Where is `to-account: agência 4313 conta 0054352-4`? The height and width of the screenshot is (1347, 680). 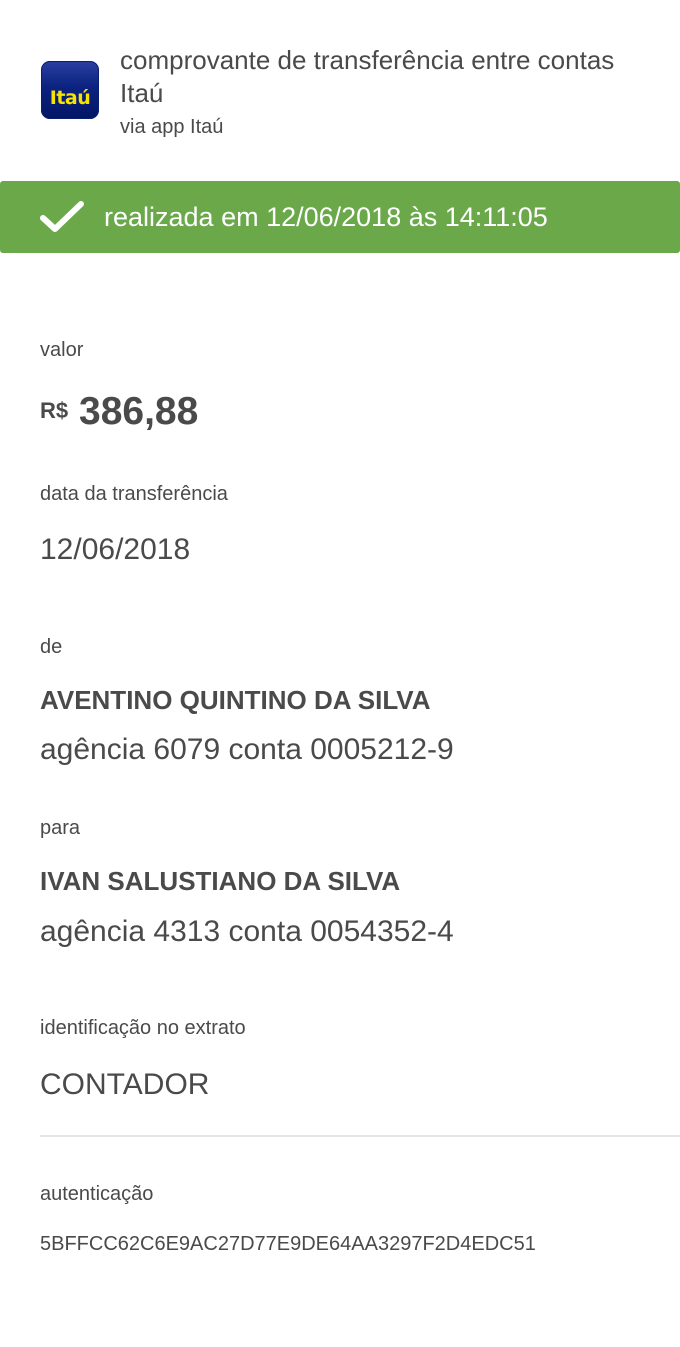 to-account: agência 4313 conta 0054352-4 is located at coordinates (247, 931).